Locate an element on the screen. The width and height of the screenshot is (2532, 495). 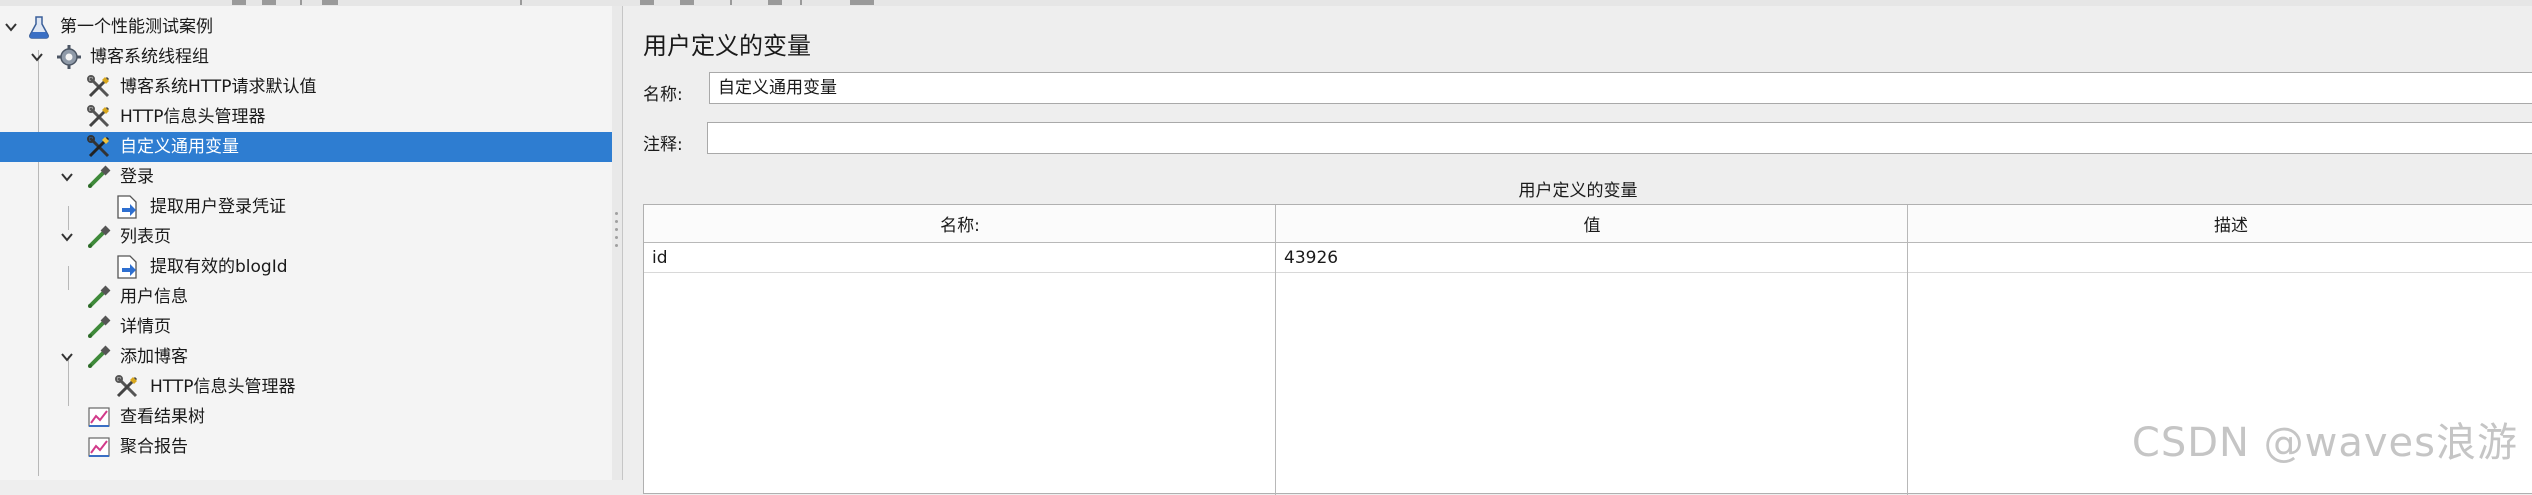
tree-item-test-plan: 第一个性能测试案例 is located at coordinates (306, 27).